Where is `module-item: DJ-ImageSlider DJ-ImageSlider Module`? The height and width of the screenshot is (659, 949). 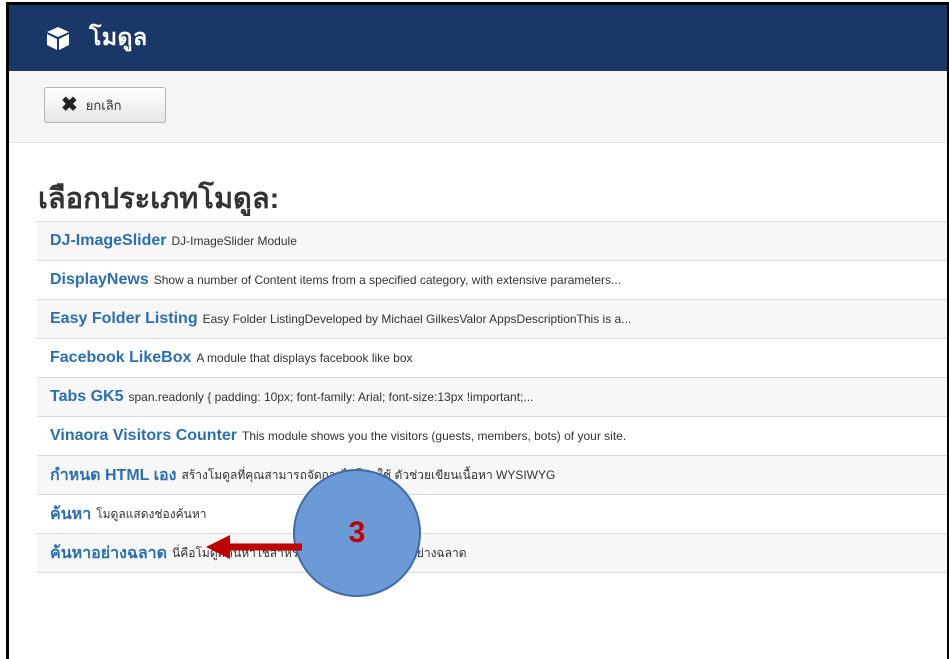 module-item: DJ-ImageSlider DJ-ImageSlider Module is located at coordinates (492, 241).